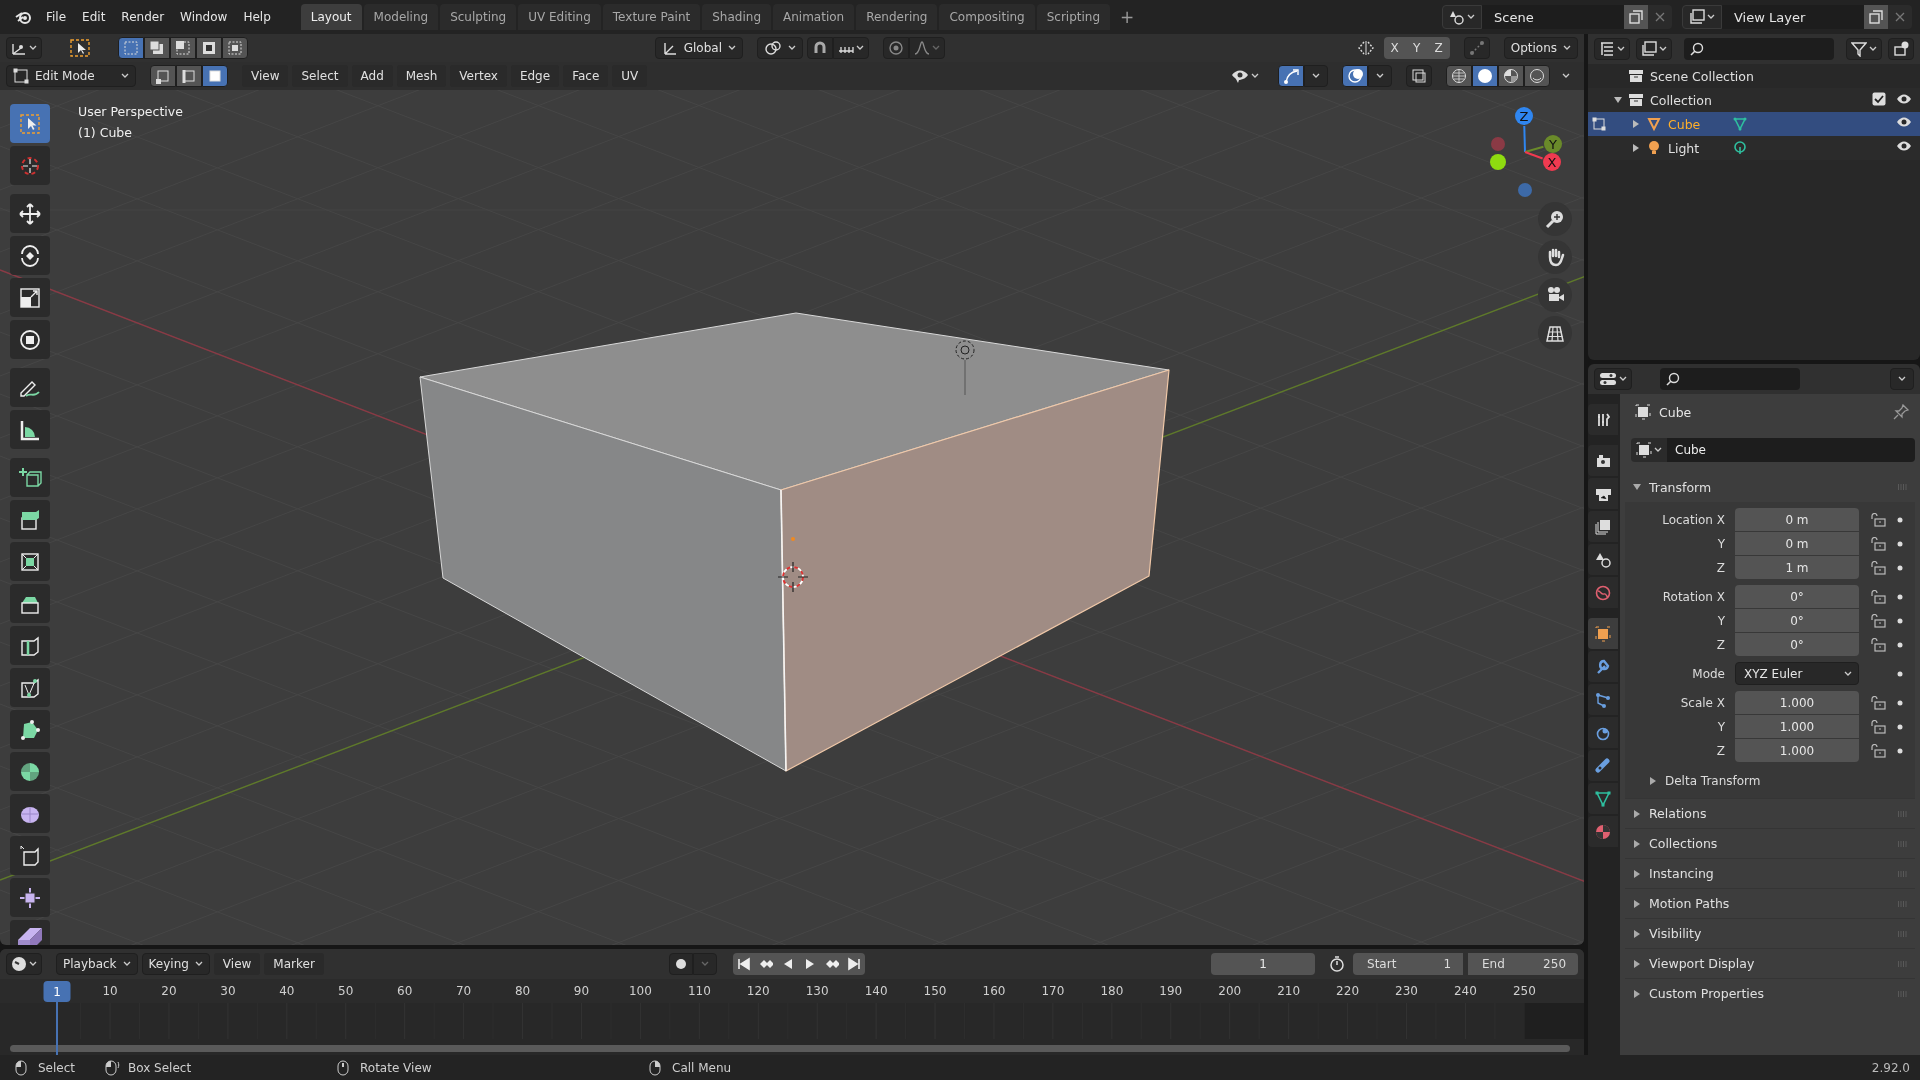  Describe the element at coordinates (294, 964) in the screenshot. I see `menu-item: Marker` at that location.